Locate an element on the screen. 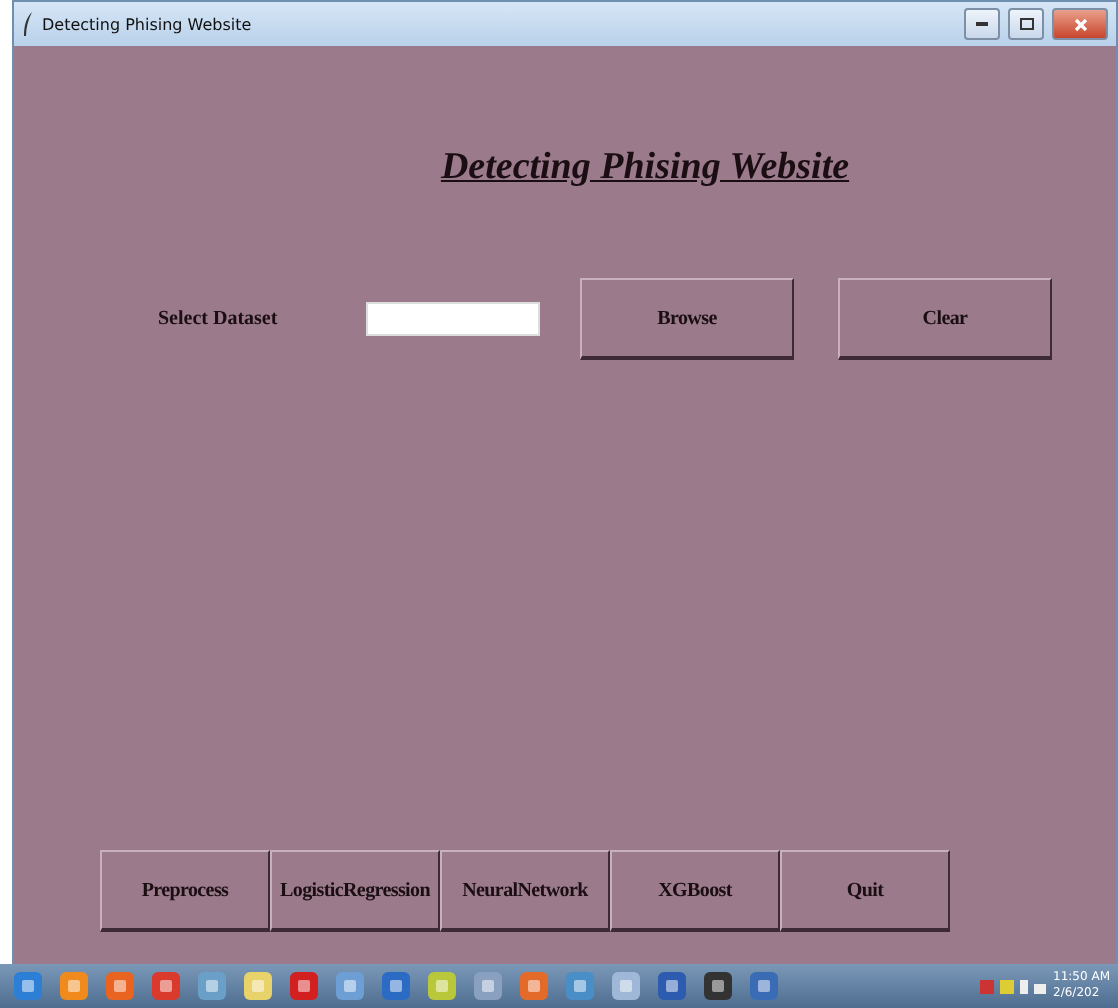 The width and height of the screenshot is (1118, 1008). action-button: NeuralNetwork is located at coordinates (525, 891).